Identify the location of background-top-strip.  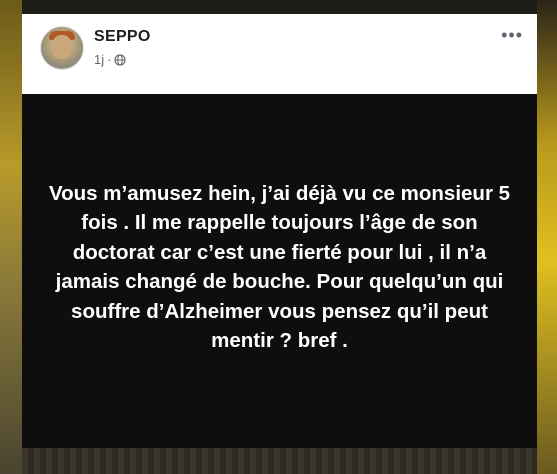
(279, 7).